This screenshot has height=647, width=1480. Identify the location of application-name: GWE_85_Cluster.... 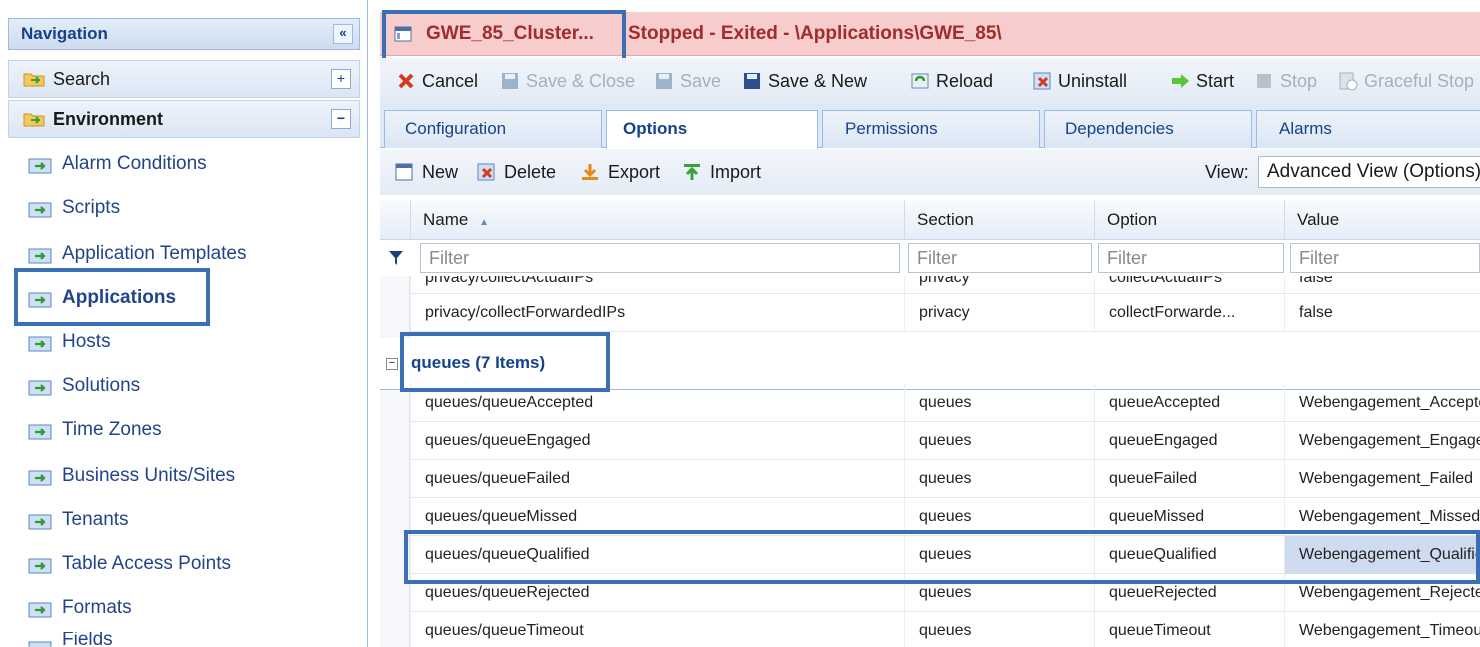
(510, 33).